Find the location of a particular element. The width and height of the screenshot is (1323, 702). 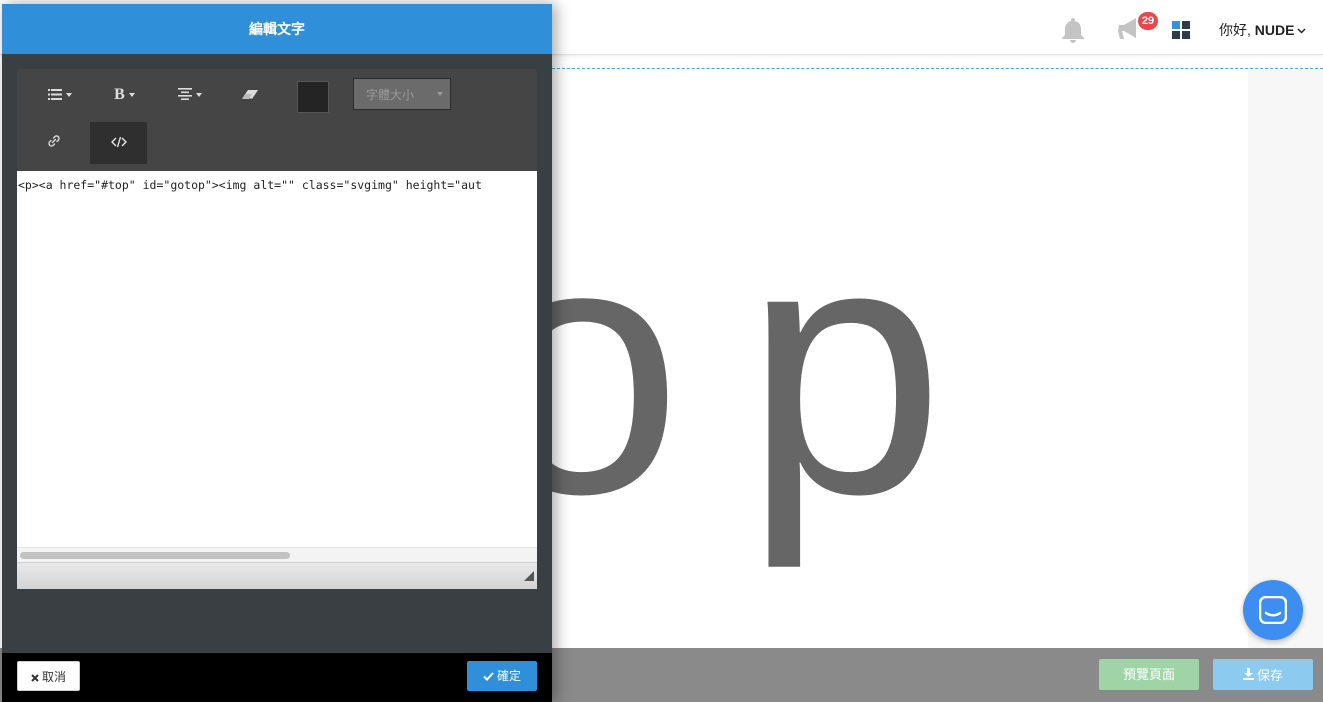

bell-icon is located at coordinates (1073, 32).